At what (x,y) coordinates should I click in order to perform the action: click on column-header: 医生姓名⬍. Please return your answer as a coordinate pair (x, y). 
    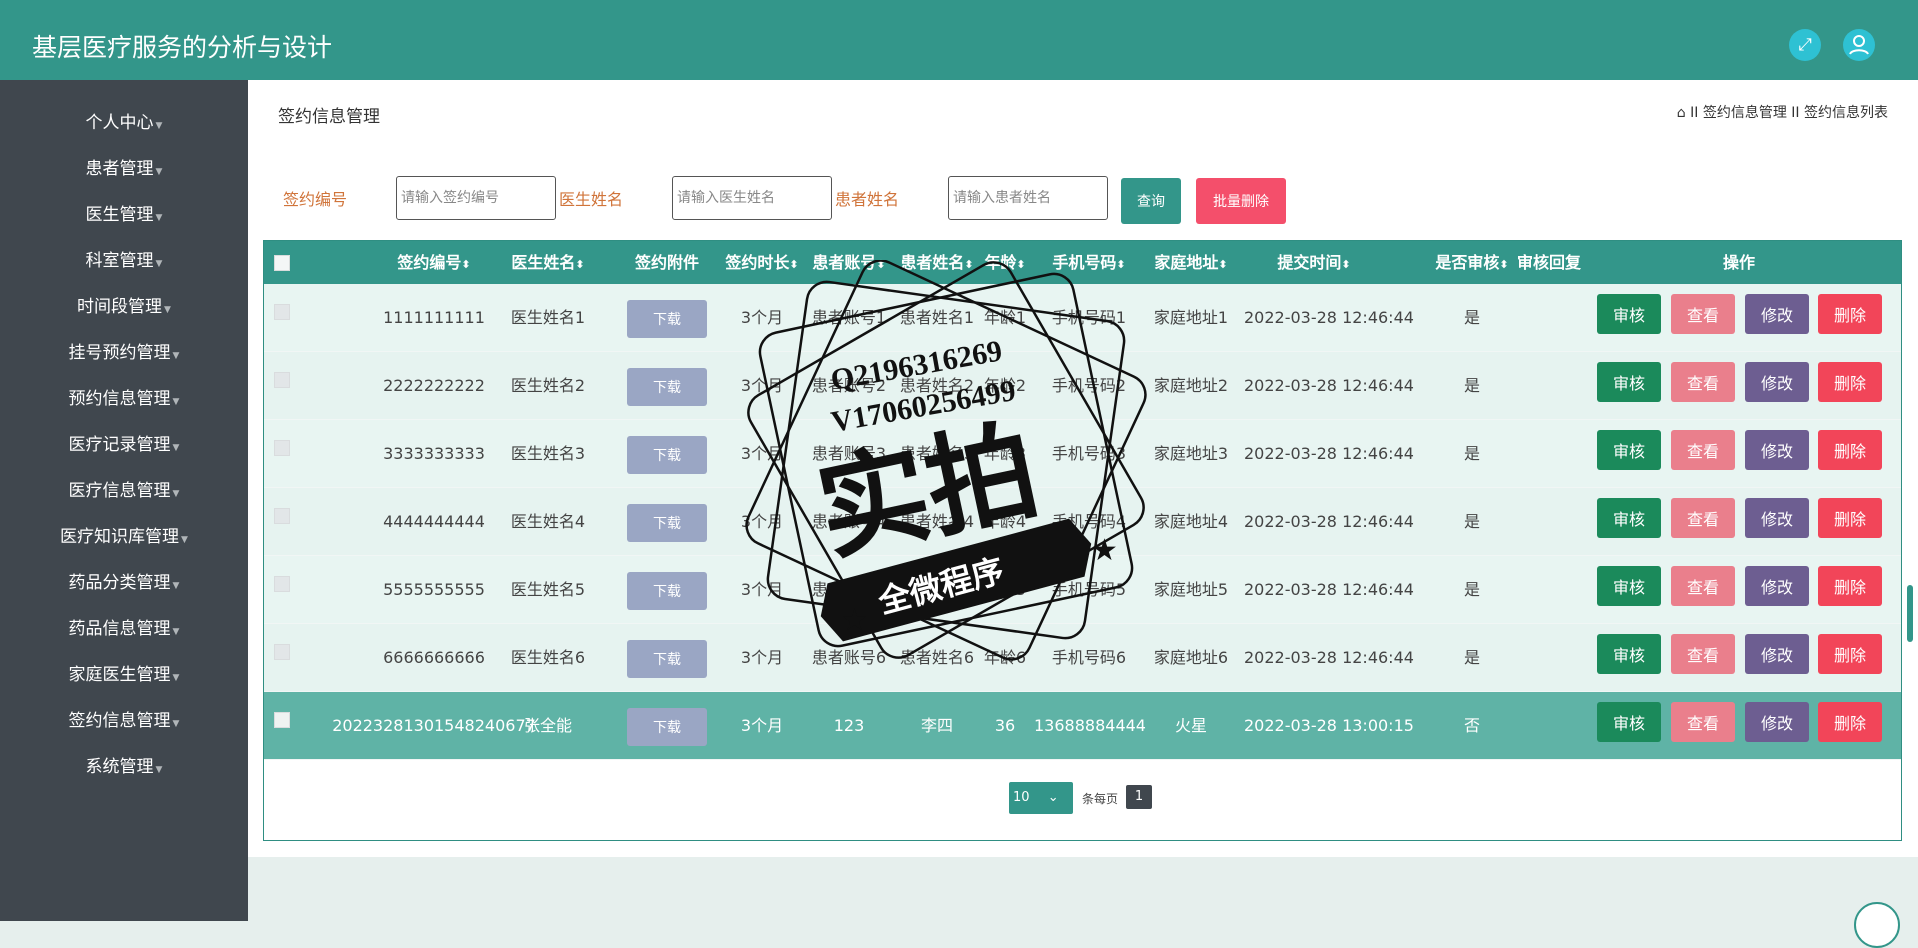
    Looking at the image, I should click on (548, 262).